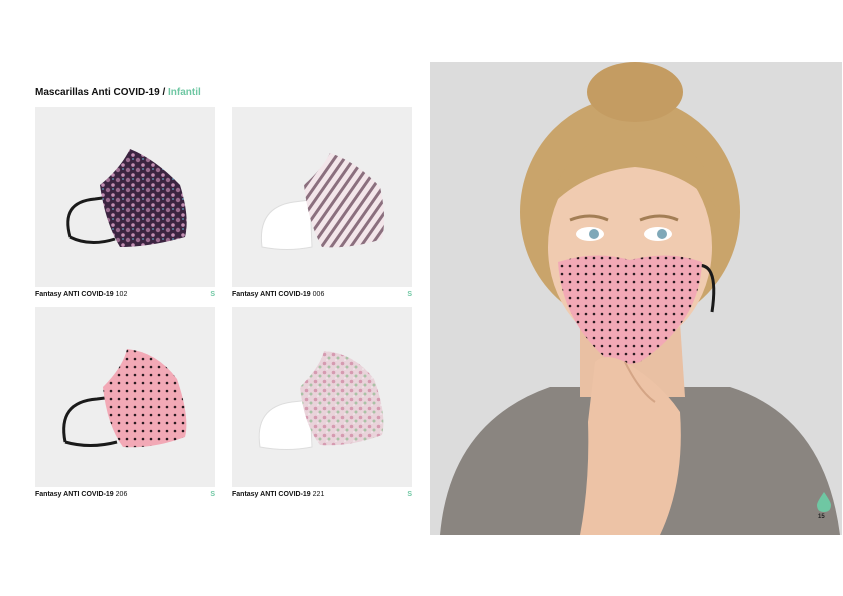  Describe the element at coordinates (121, 494) in the screenshot. I see `product-code: 206` at that location.